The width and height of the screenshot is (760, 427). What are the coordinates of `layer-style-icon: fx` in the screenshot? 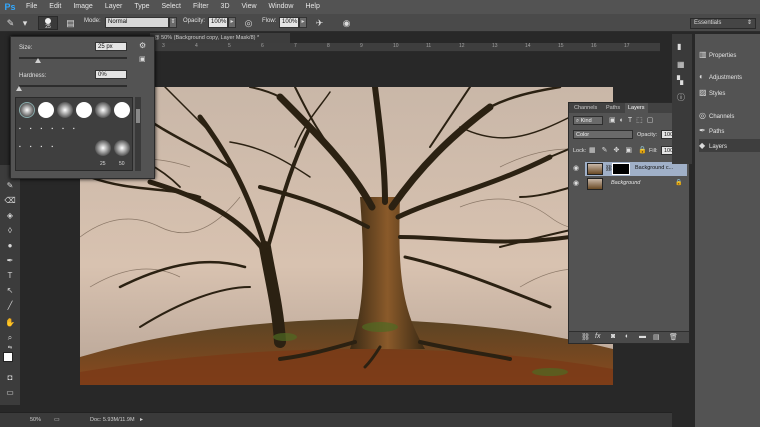 It's located at (597, 336).